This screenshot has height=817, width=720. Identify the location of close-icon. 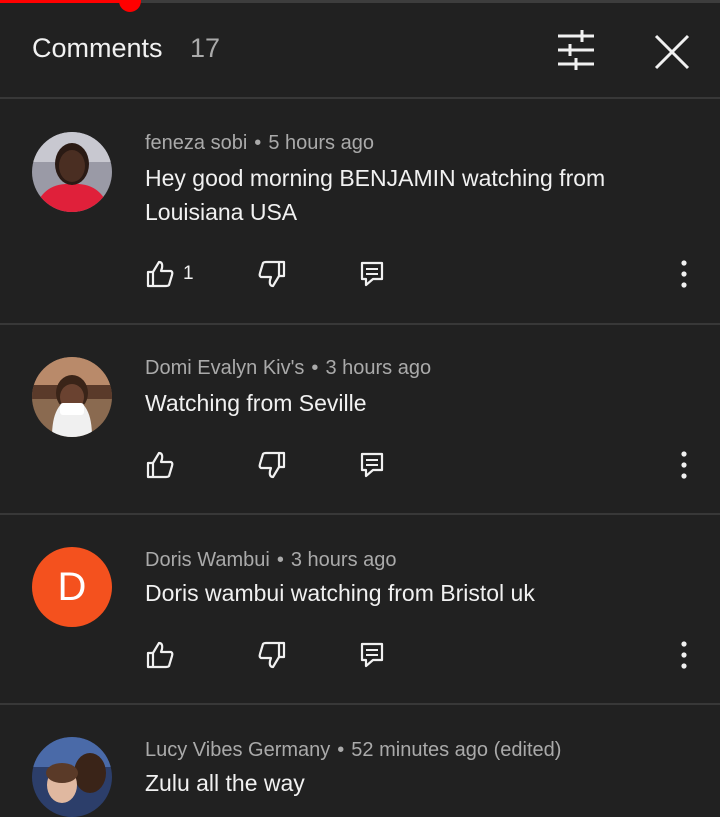
(672, 52).